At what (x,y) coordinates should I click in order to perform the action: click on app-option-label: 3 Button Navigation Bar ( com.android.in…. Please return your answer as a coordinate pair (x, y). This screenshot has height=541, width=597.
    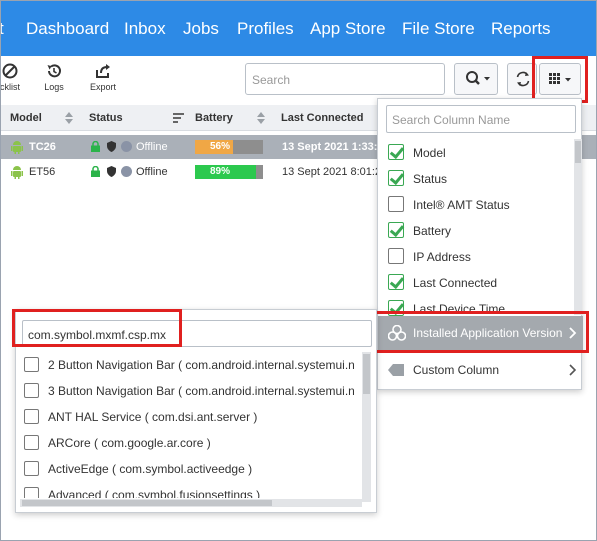
    Looking at the image, I should click on (201, 391).